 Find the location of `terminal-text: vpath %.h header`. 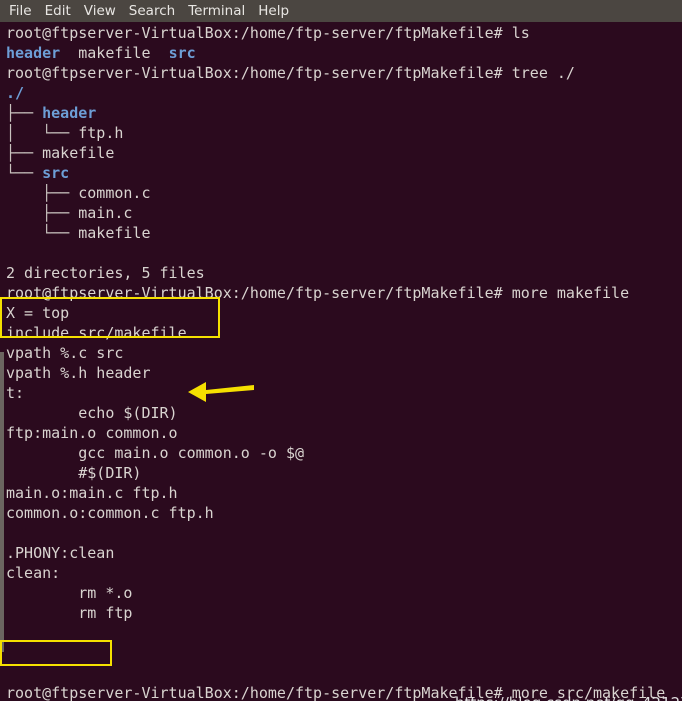

terminal-text: vpath %.h header is located at coordinates (78, 373).